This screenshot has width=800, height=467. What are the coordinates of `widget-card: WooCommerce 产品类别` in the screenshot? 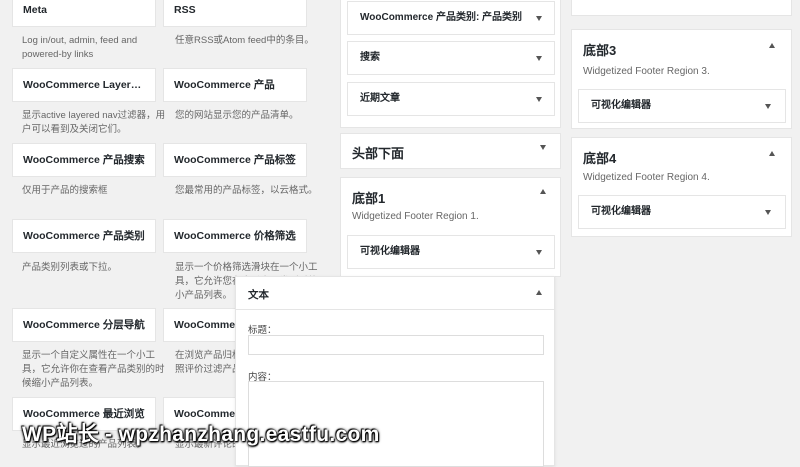 It's located at (84, 236).